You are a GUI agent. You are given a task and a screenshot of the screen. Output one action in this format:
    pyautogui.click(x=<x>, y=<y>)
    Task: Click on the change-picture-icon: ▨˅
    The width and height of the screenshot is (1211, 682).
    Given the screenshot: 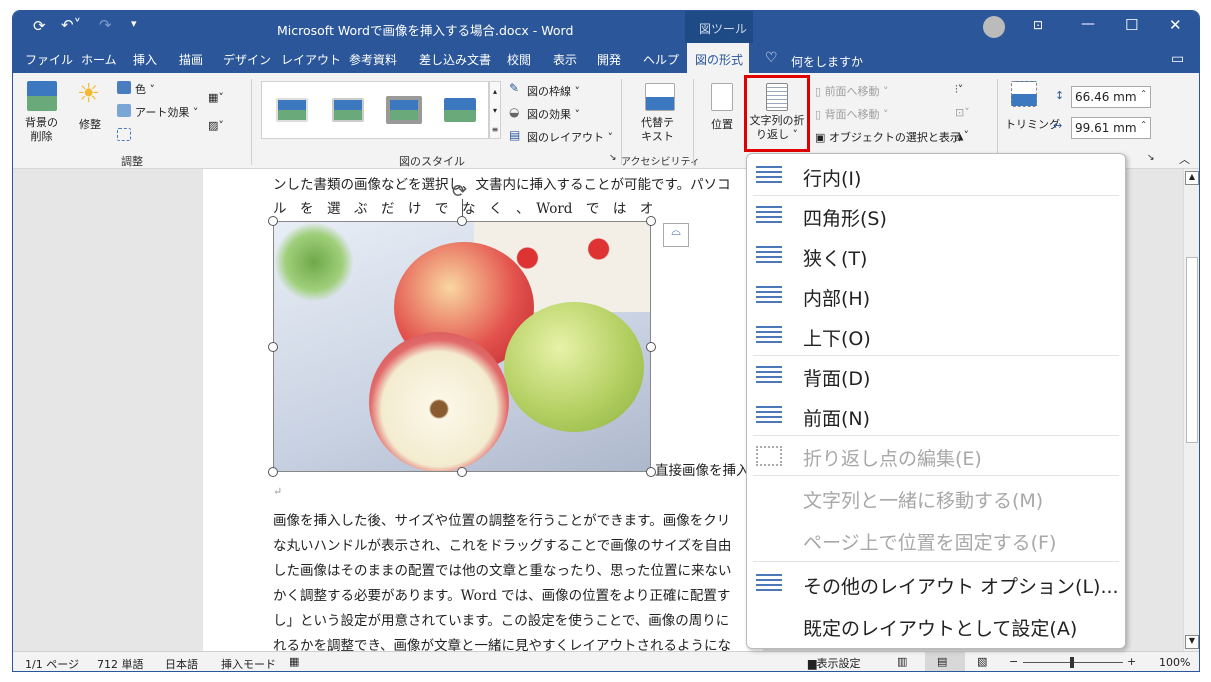 What is the action you would take?
    pyautogui.click(x=216, y=125)
    